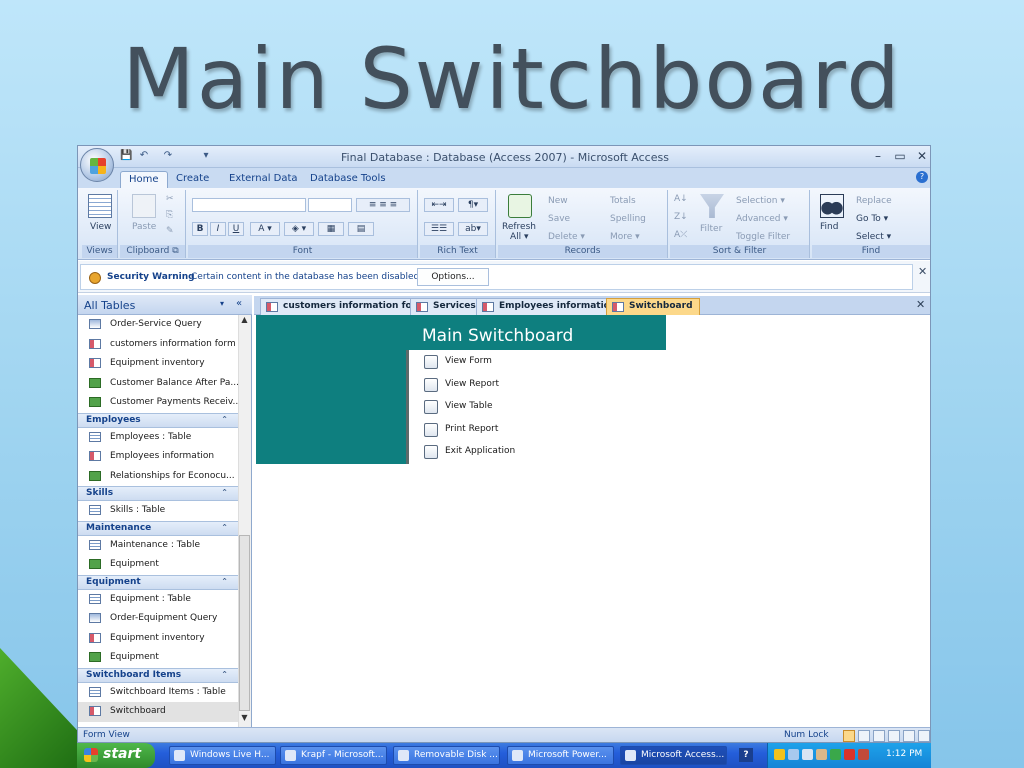 The height and width of the screenshot is (768, 1024). Describe the element at coordinates (821, 754) in the screenshot. I see `network-icon` at that location.